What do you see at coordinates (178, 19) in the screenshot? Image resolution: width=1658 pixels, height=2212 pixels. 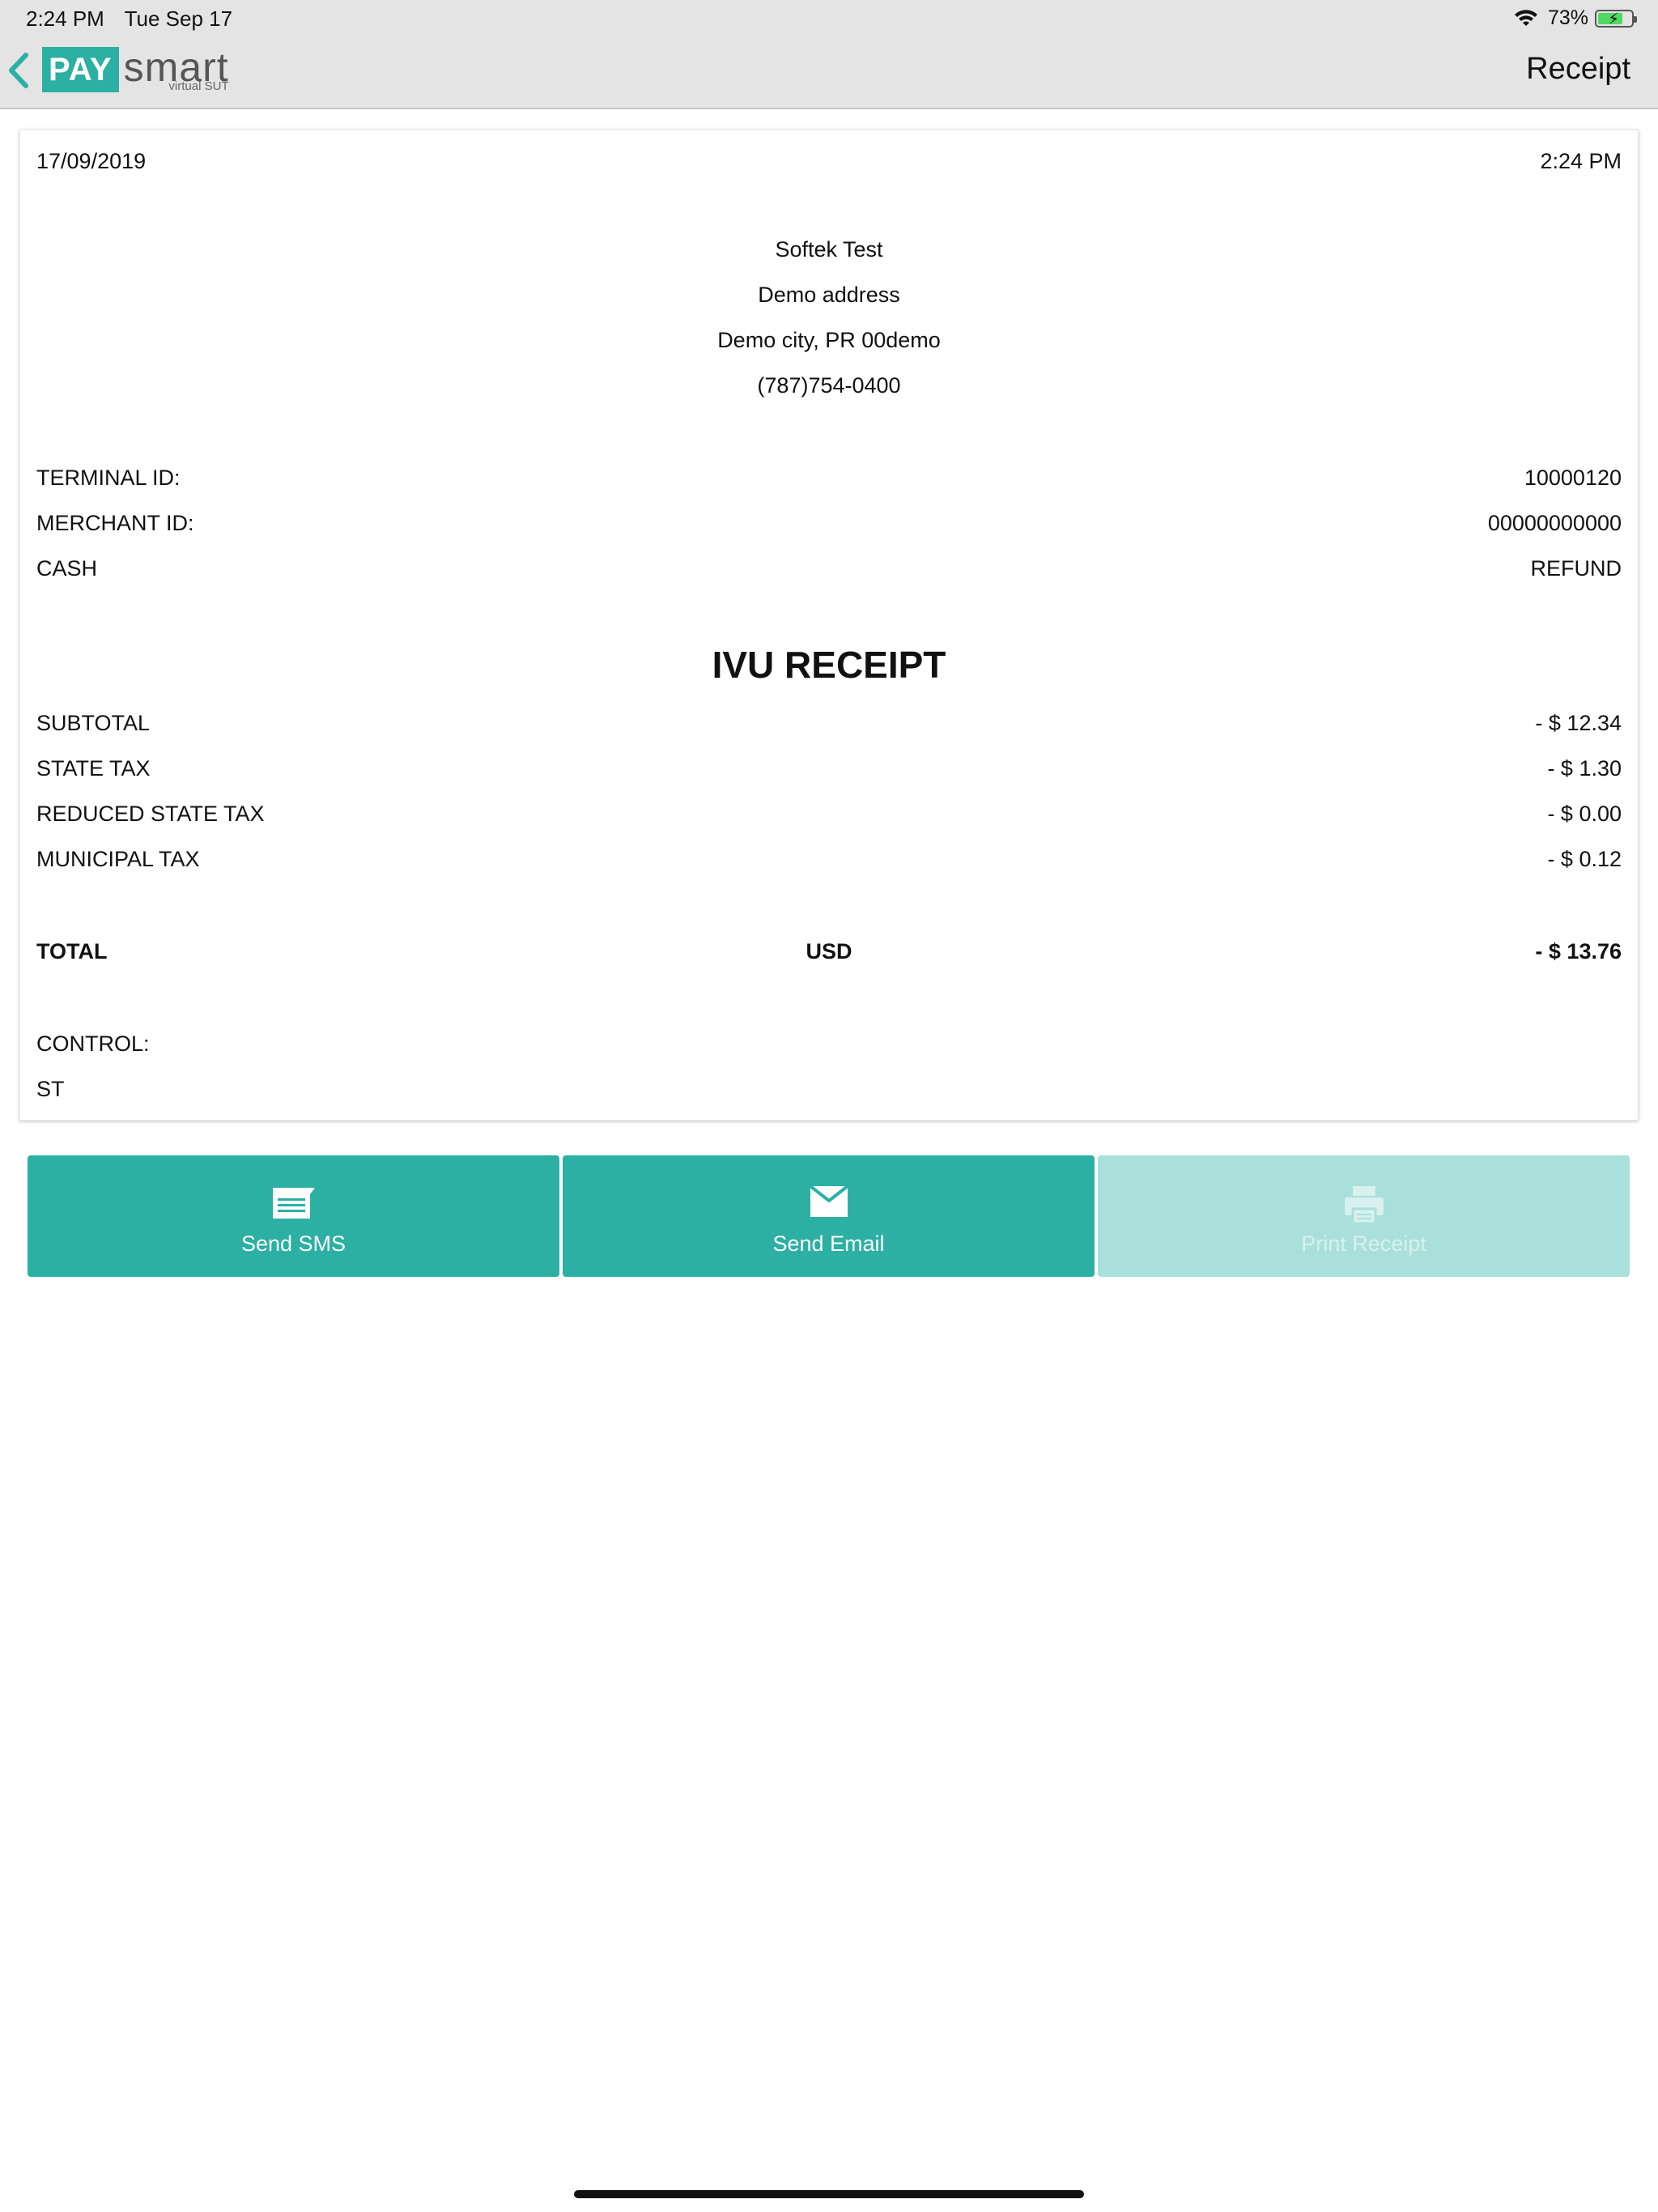 I see `status-date: Tue Sep 17` at bounding box center [178, 19].